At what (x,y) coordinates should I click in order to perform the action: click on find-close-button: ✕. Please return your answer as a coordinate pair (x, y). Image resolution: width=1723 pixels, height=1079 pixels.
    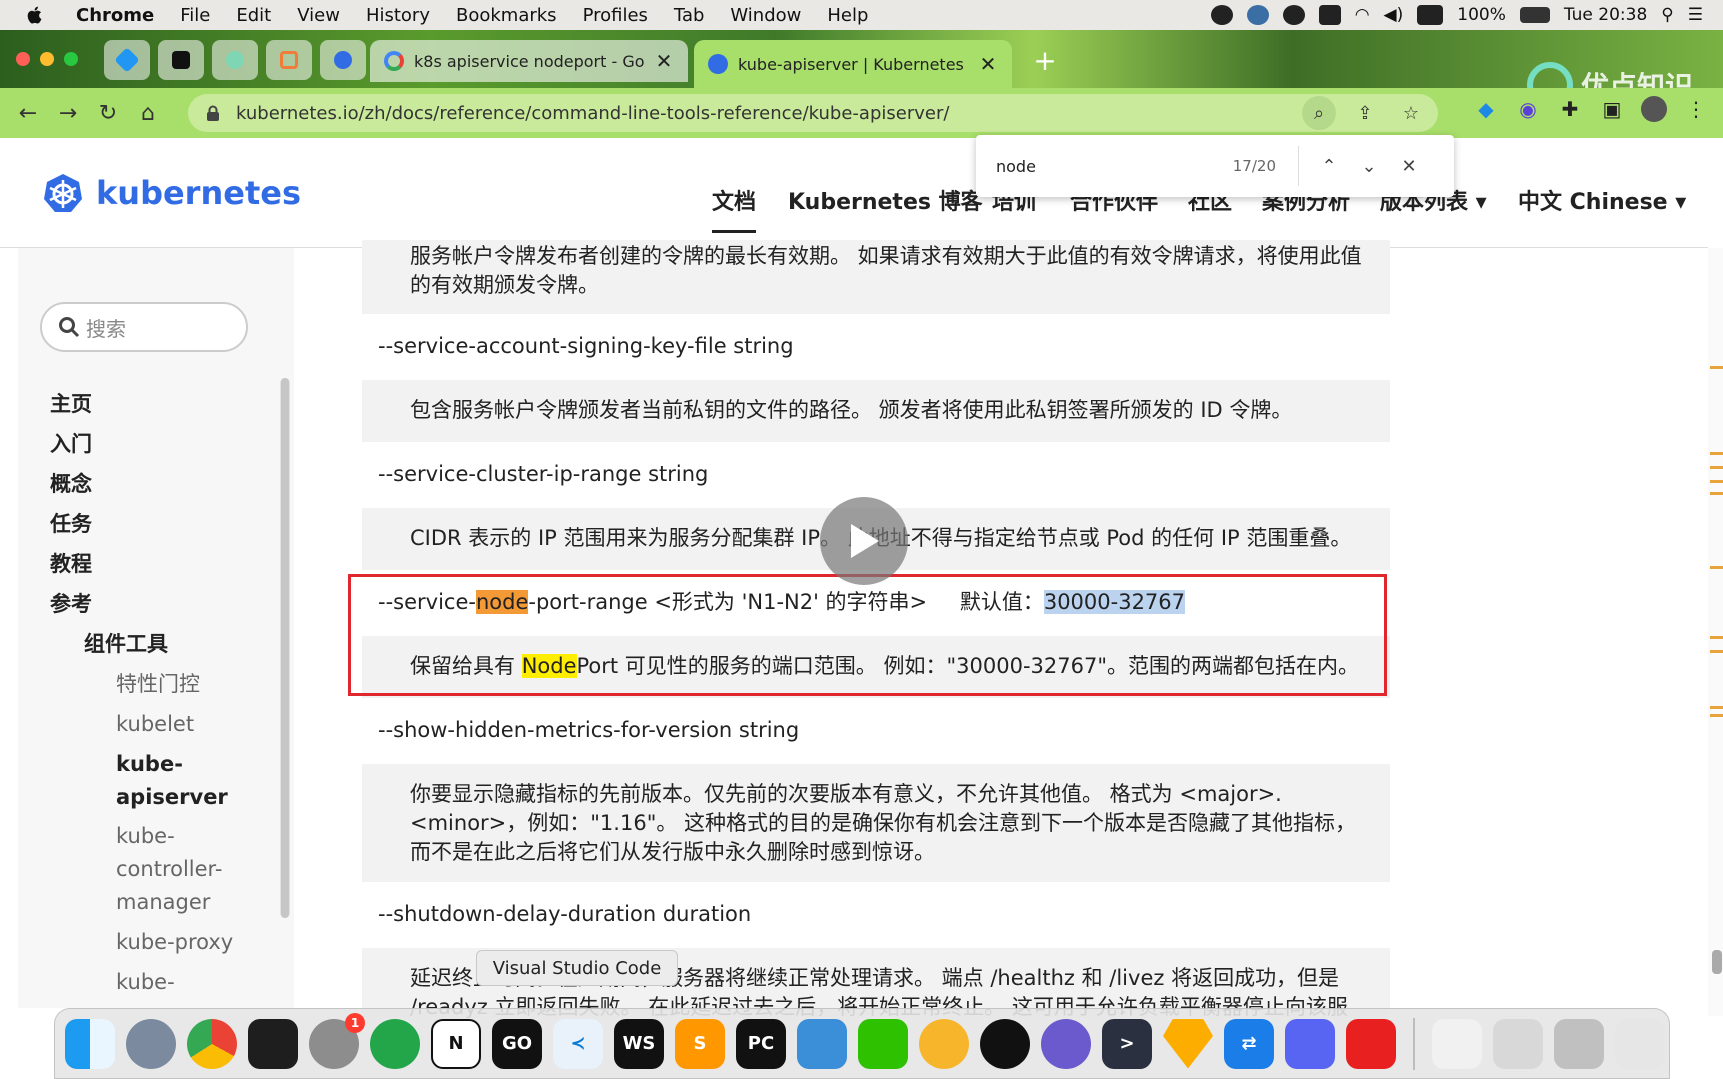
    Looking at the image, I should click on (1409, 166).